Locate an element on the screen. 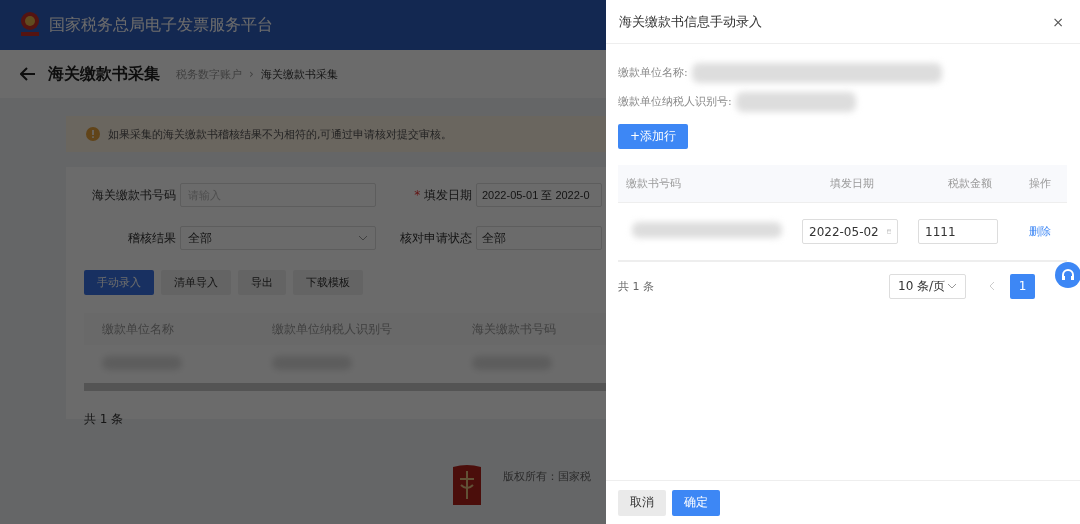 This screenshot has width=1080, height=524. field-label: 缴款单位纳税人识别号: is located at coordinates (675, 101).